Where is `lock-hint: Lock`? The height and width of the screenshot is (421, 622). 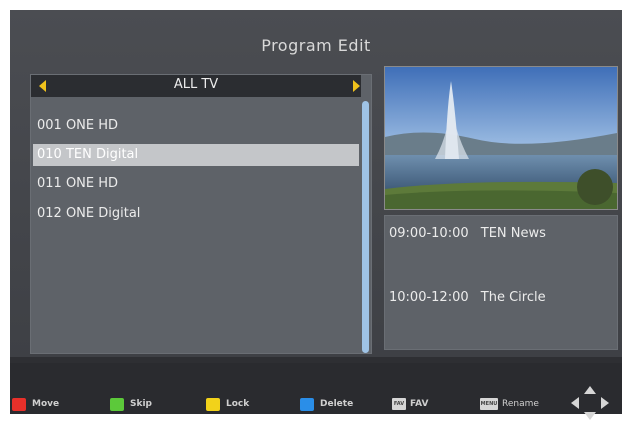
lock-hint: Lock is located at coordinates (227, 404).